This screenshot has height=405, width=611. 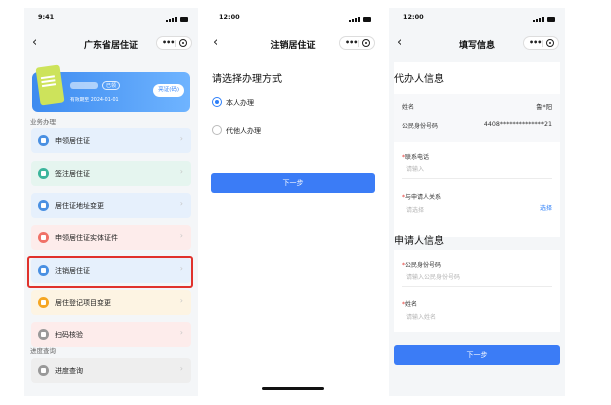 I want to click on section-progress: 进度查询, so click(x=43, y=351).